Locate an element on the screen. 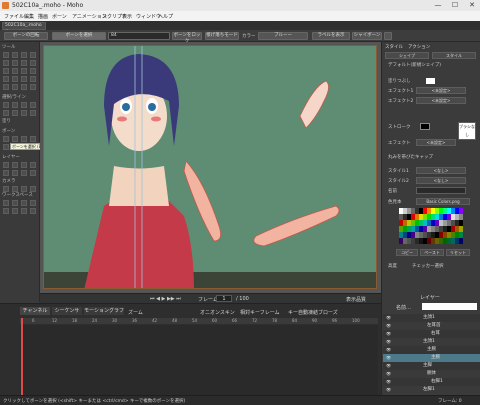  onion-skin-label: オニオンスキン is located at coordinates (217, 312).